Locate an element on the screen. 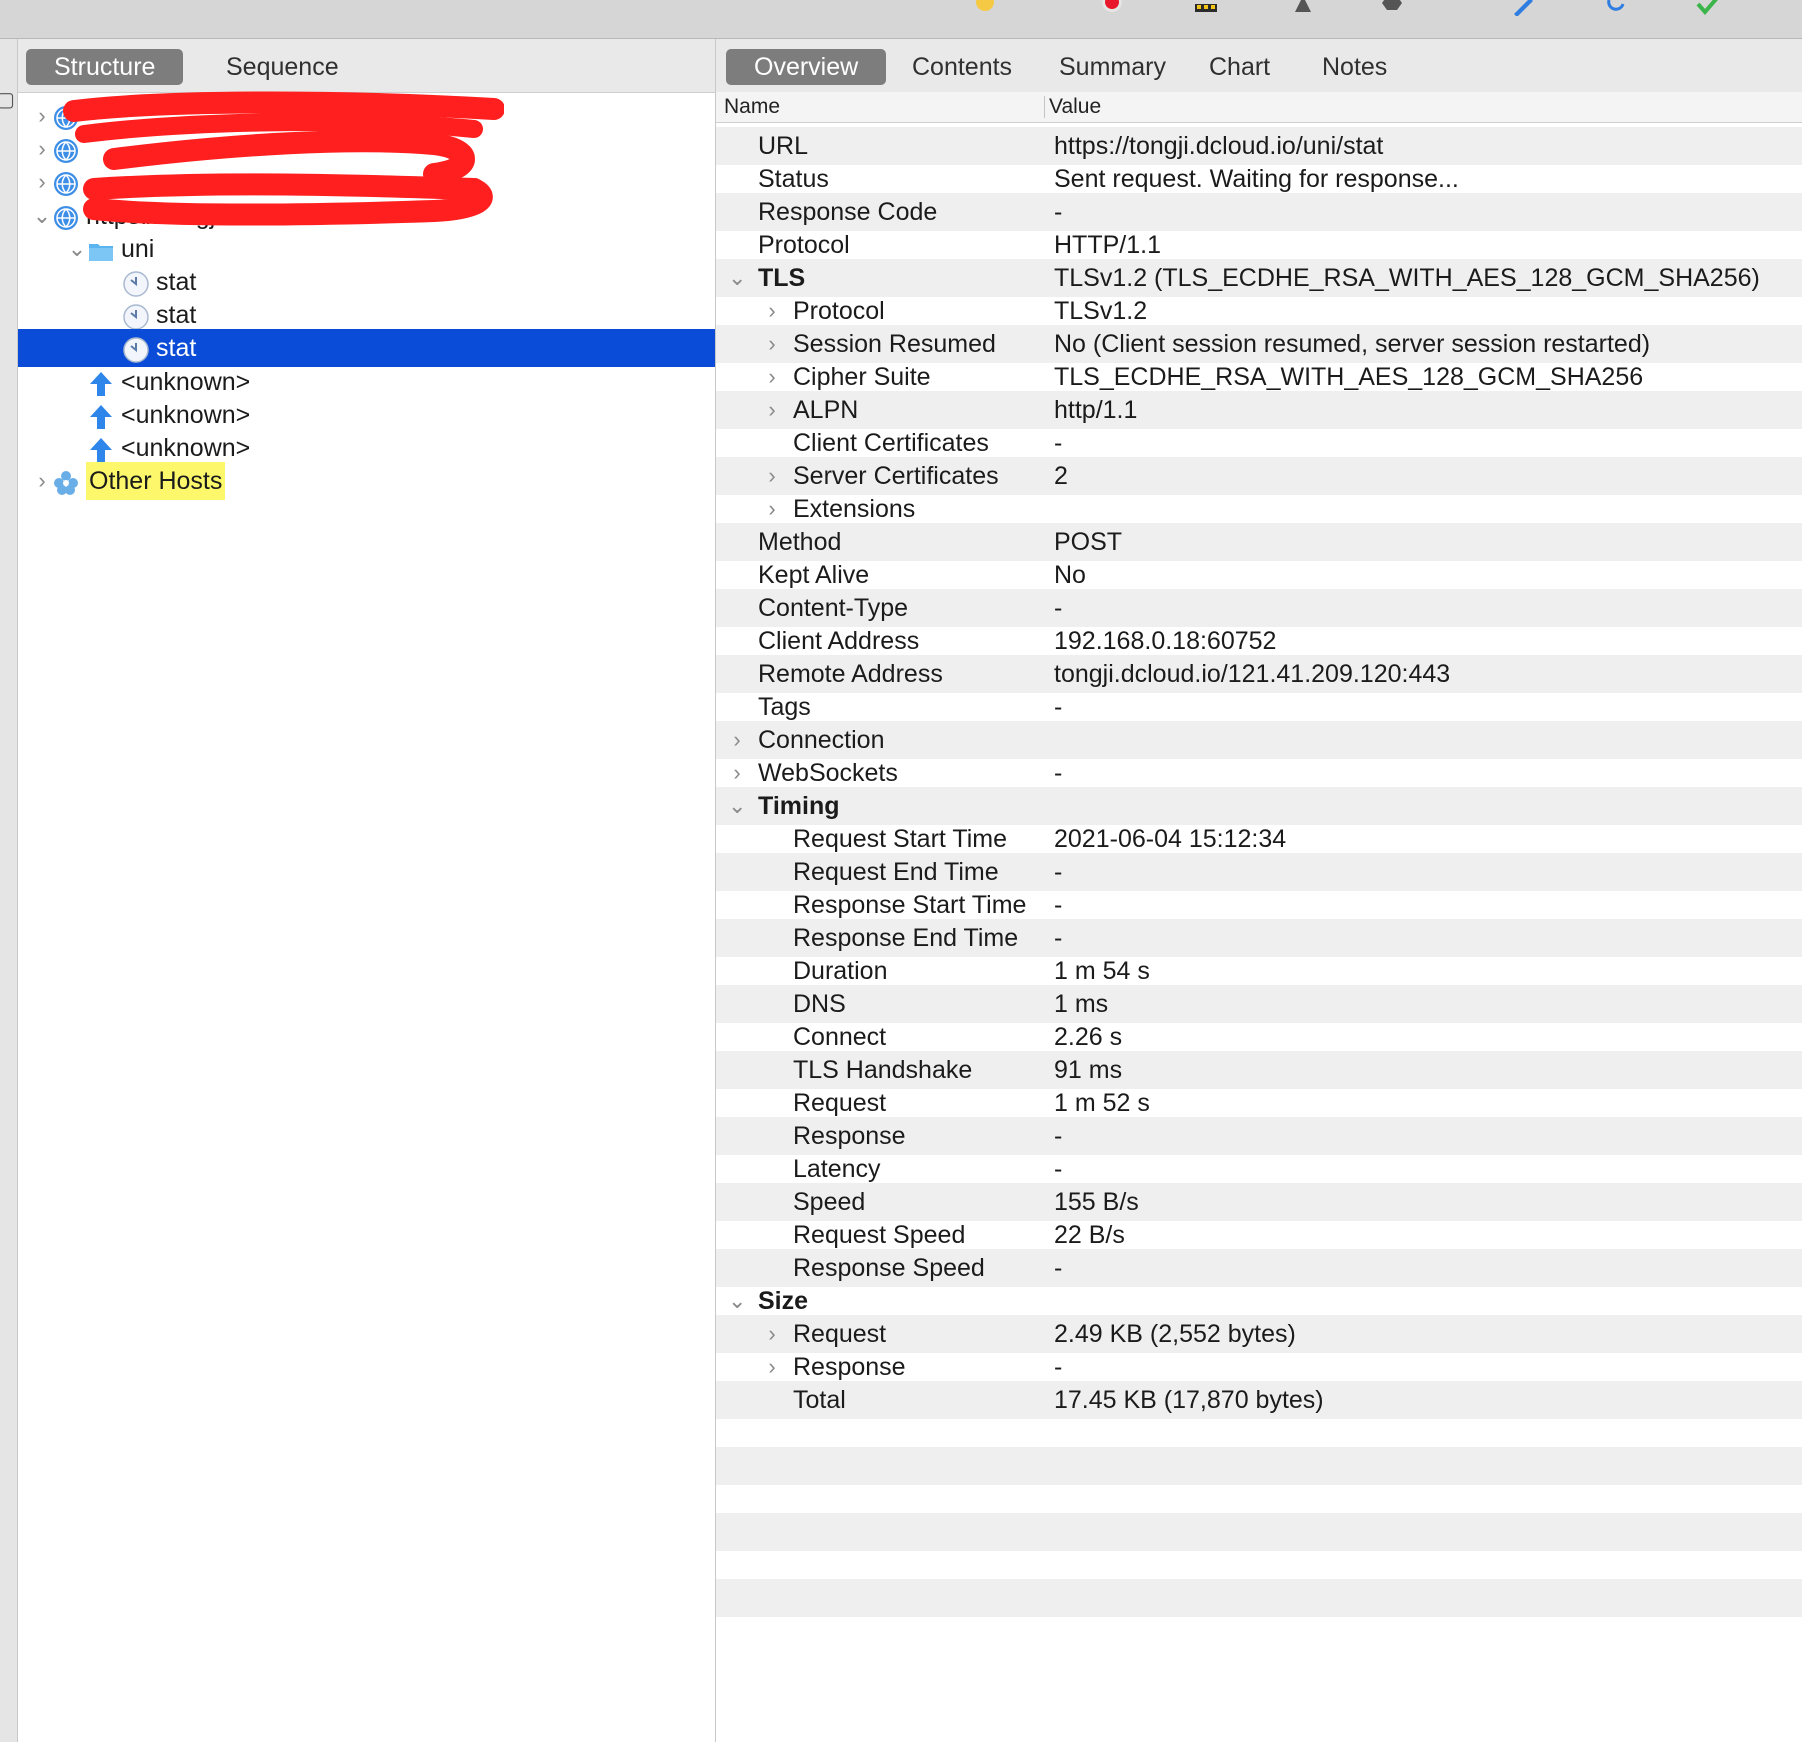 The image size is (1802, 1742). right-tabbar: Overview Contents Summary Chart Notes is located at coordinates (1259, 66).